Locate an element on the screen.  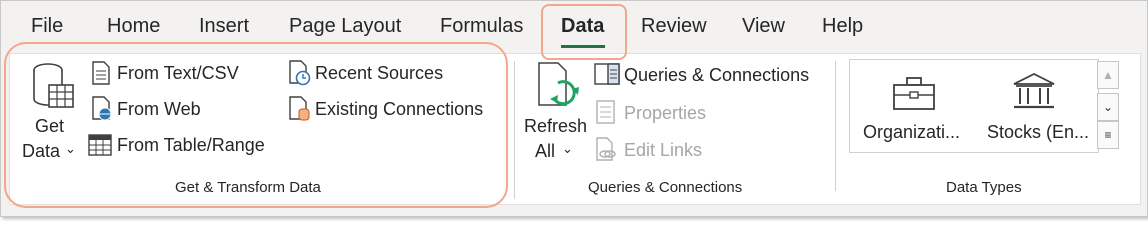
gallery-scroll-controls: ▲ ⌄ ≡ is located at coordinates (1108, 105).